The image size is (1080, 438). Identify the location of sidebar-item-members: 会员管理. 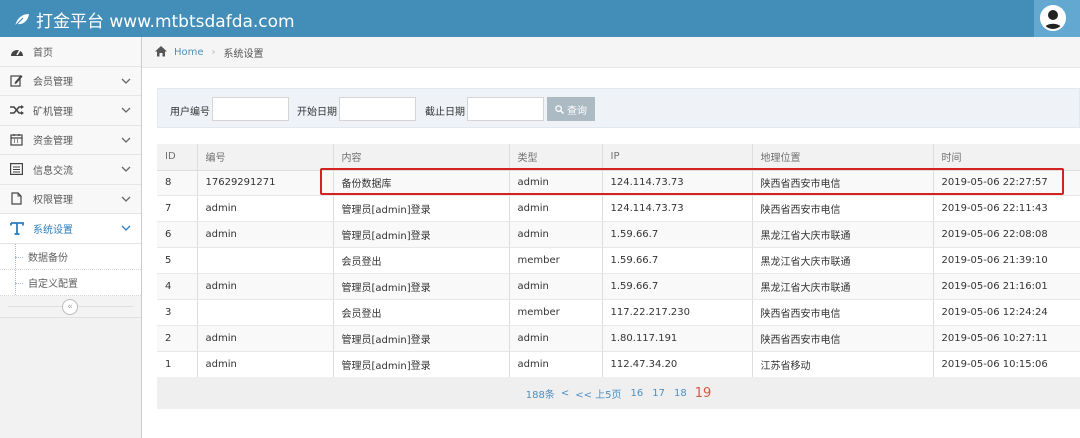
(70, 81).